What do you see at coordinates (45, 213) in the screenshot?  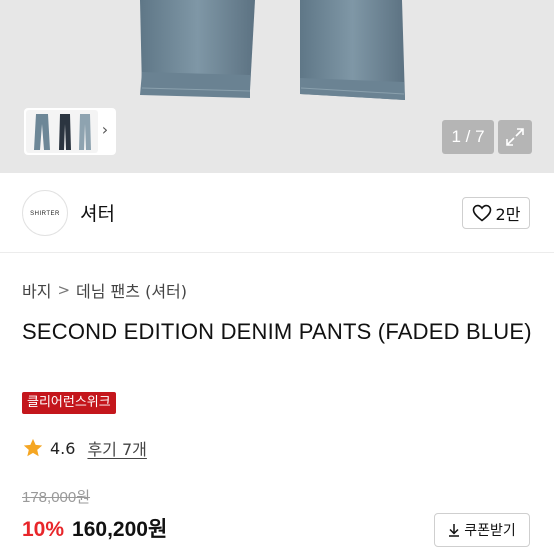 I see `brand-logo: SHIRTER` at bounding box center [45, 213].